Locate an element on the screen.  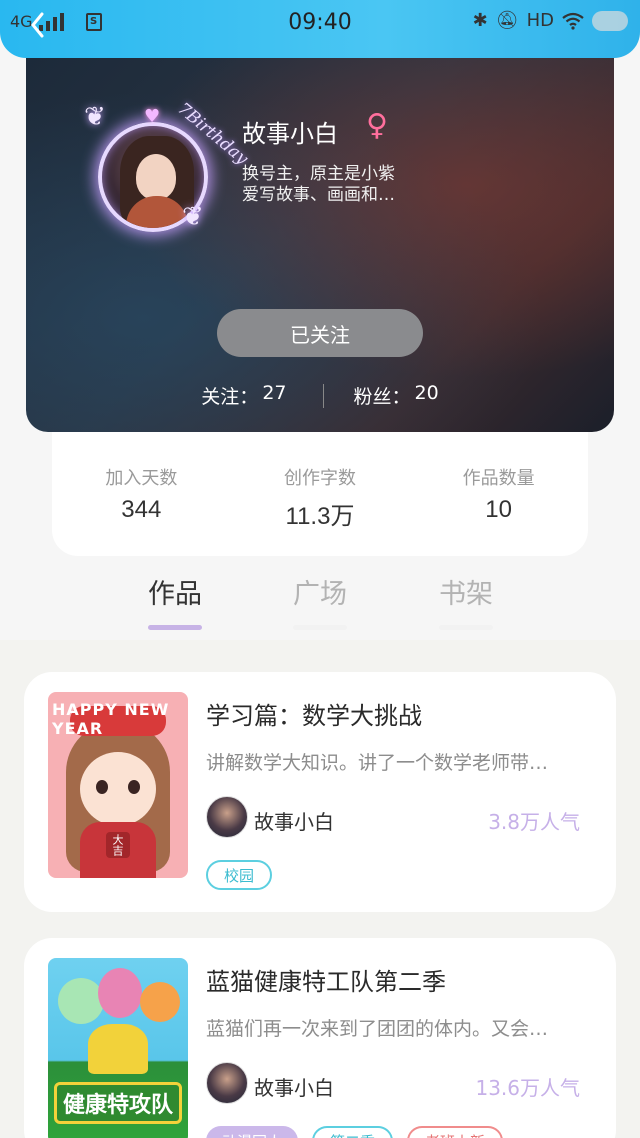
cover-sign: 大吉 is located at coordinates (118, 845).